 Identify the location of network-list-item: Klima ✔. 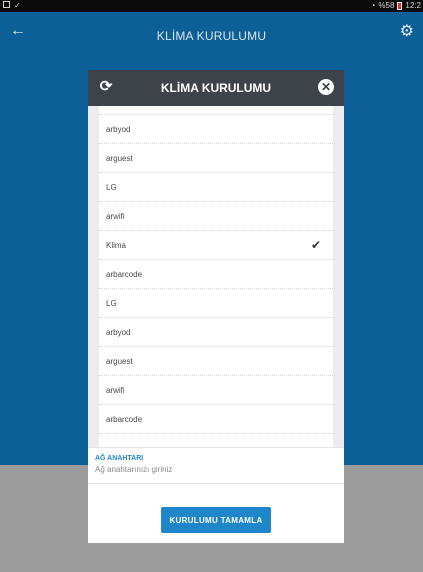
(216, 245).